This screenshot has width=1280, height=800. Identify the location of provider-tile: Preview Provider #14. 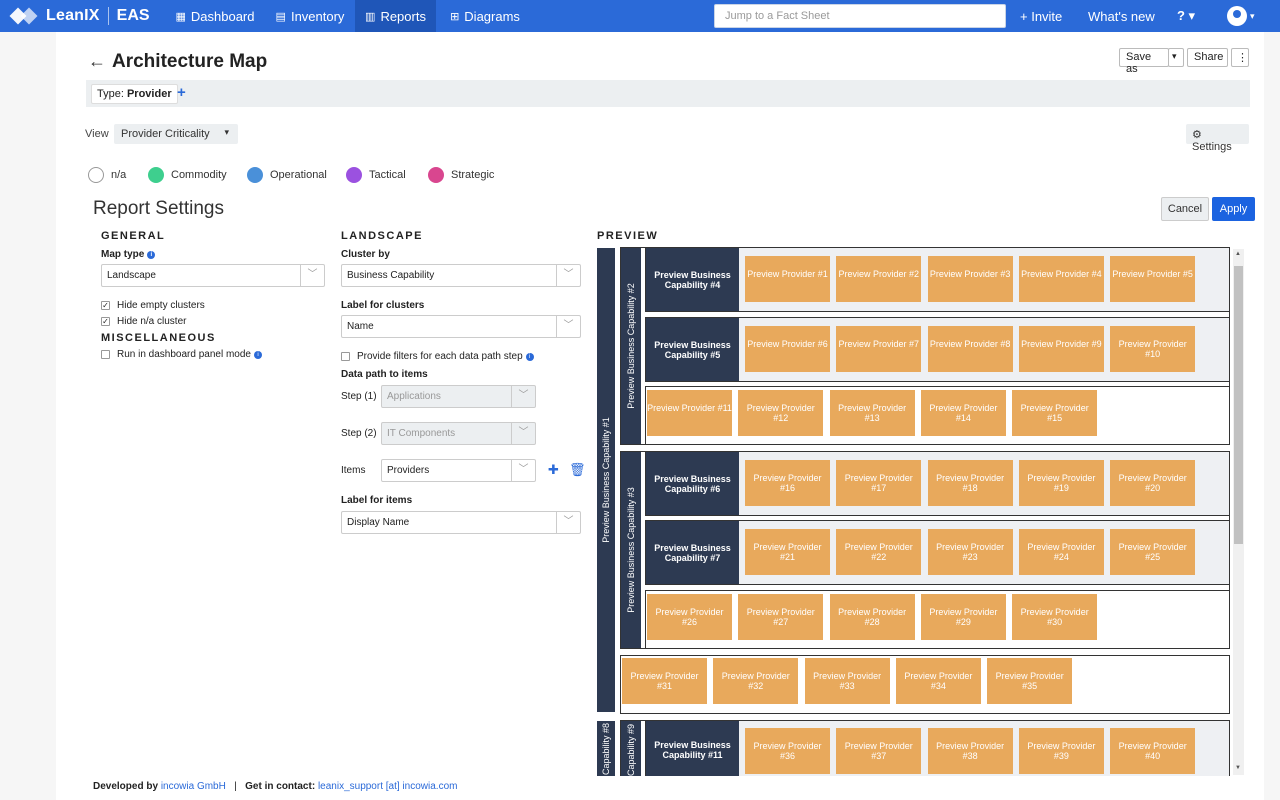
(963, 413).